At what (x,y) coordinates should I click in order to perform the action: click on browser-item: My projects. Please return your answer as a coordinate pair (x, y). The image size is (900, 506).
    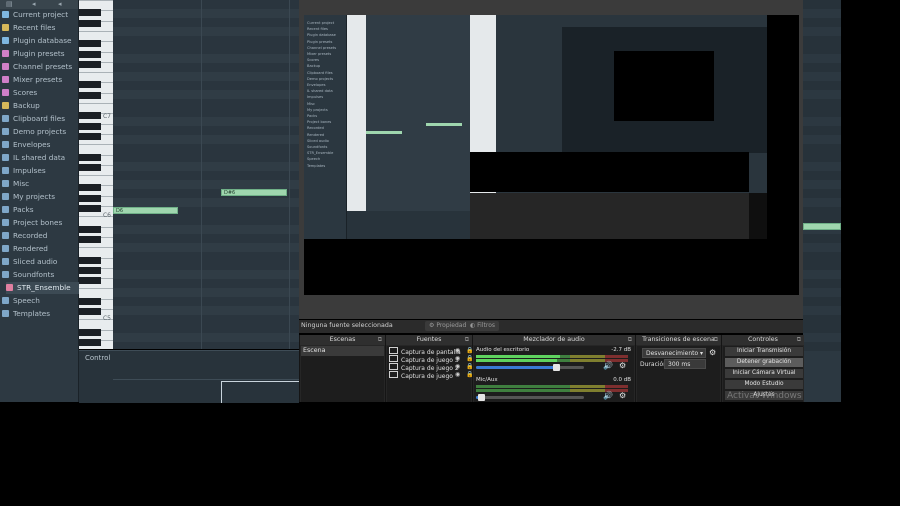
    Looking at the image, I should click on (40, 197).